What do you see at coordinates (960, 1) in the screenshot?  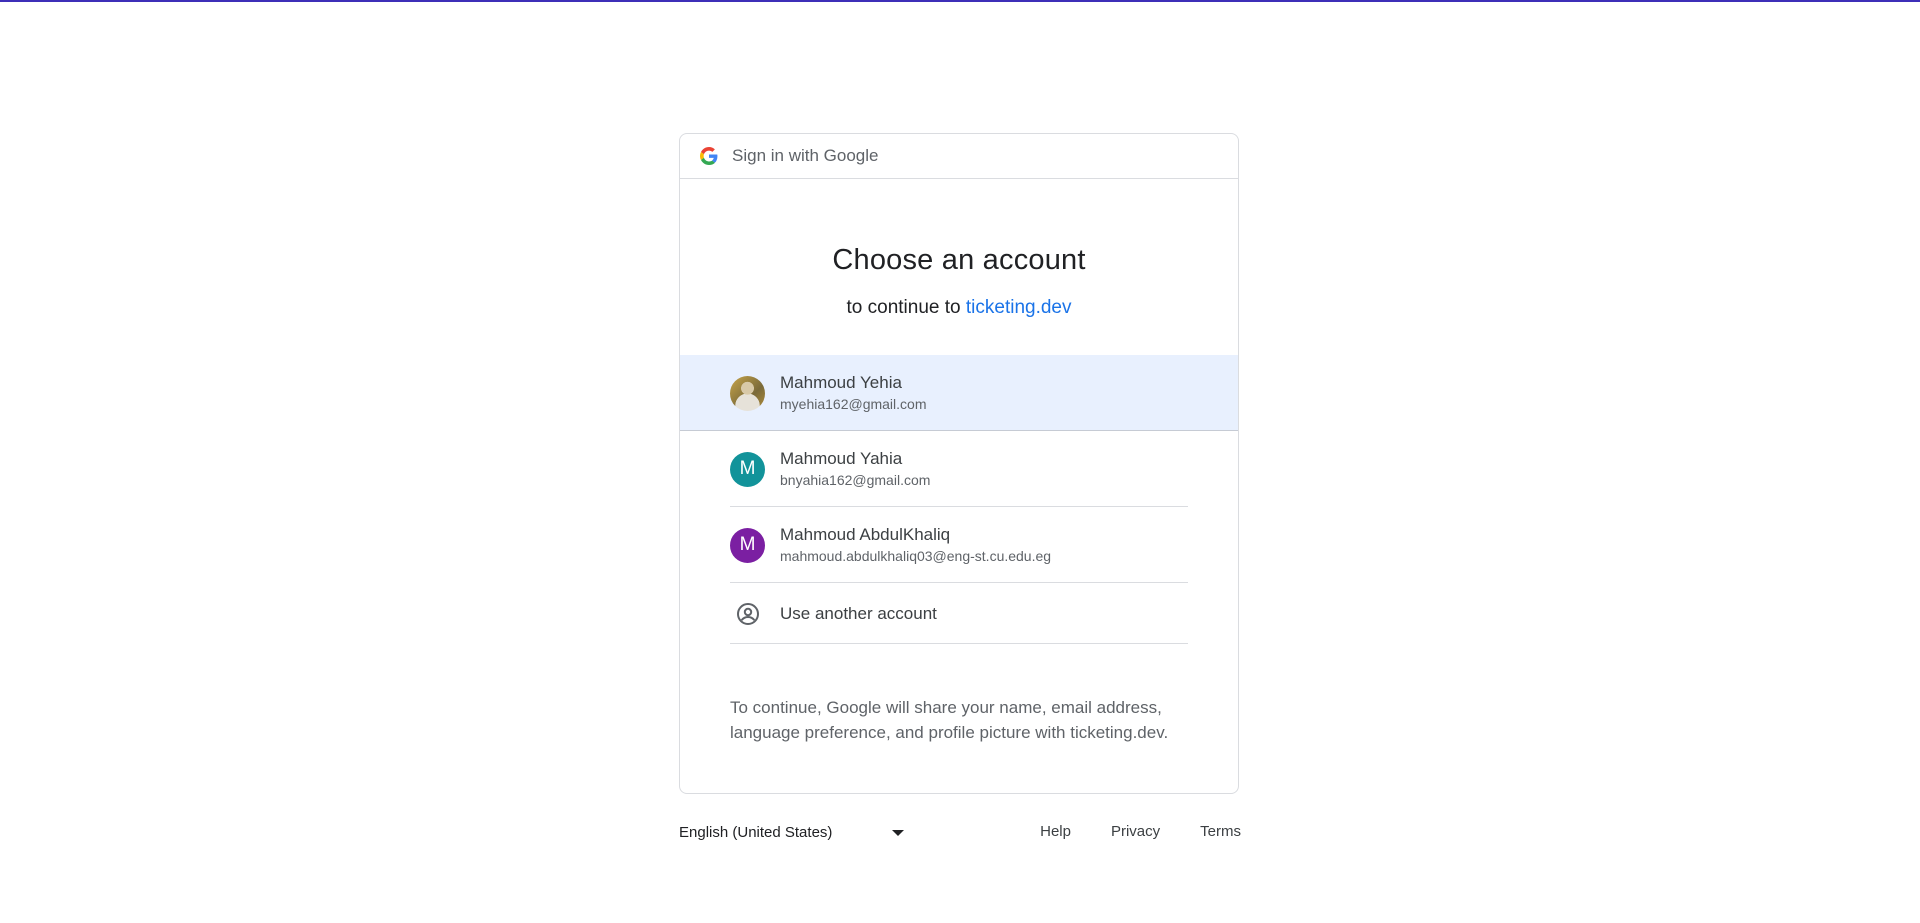 I see `top-progress-bar` at bounding box center [960, 1].